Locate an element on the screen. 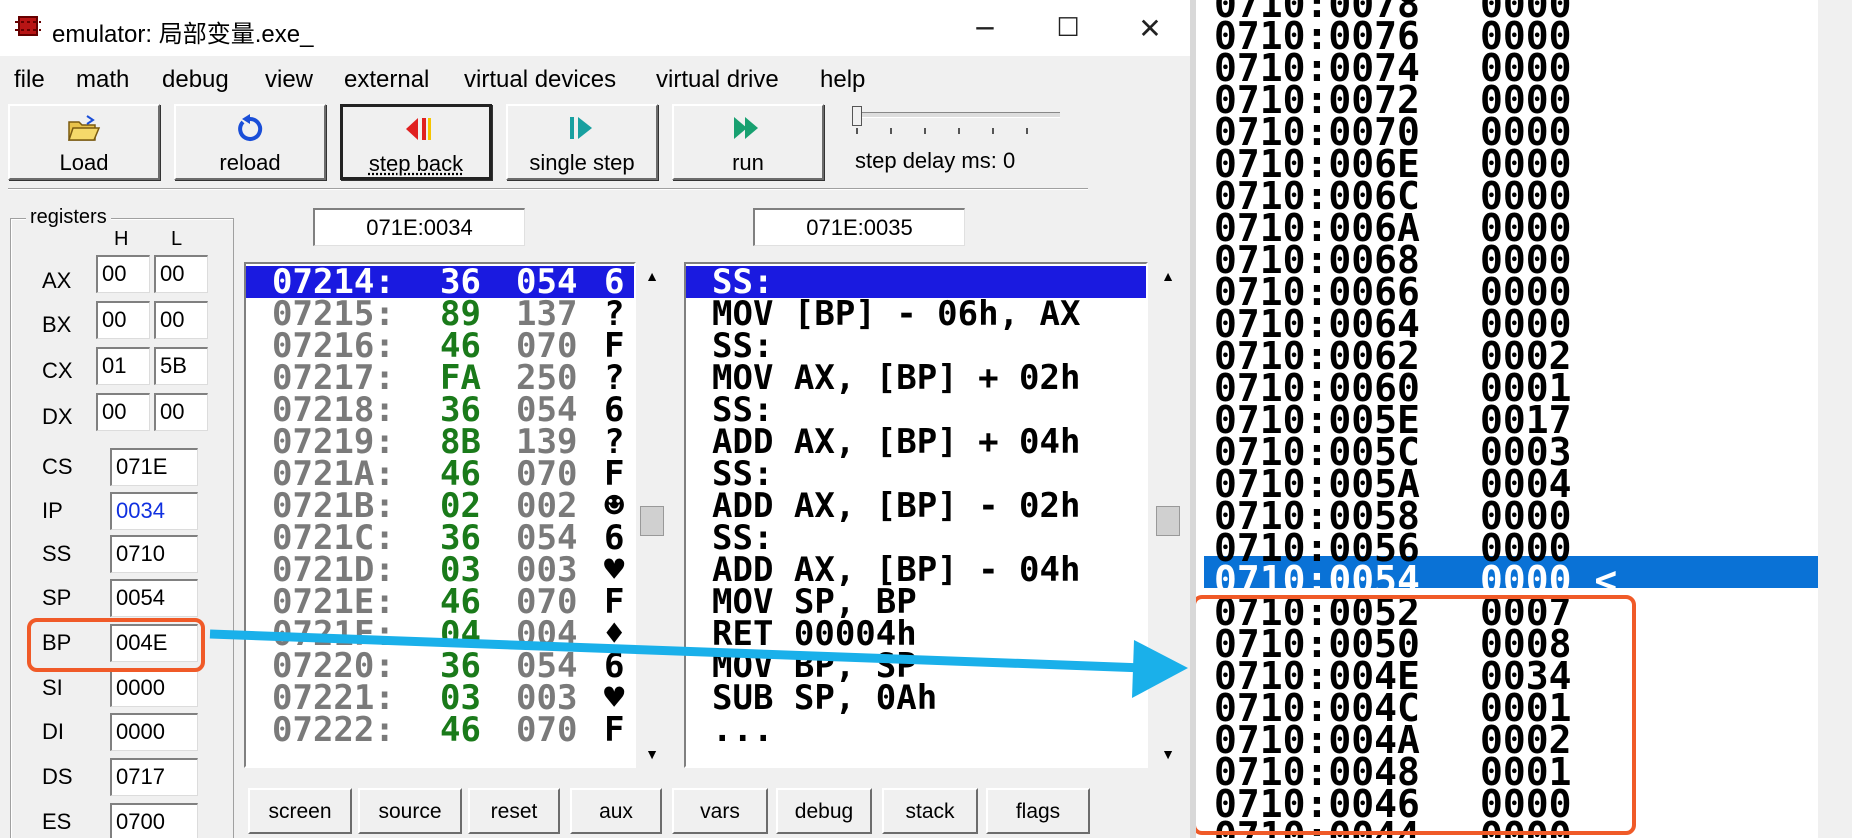  annotation-arrow is located at coordinates (698, 663).